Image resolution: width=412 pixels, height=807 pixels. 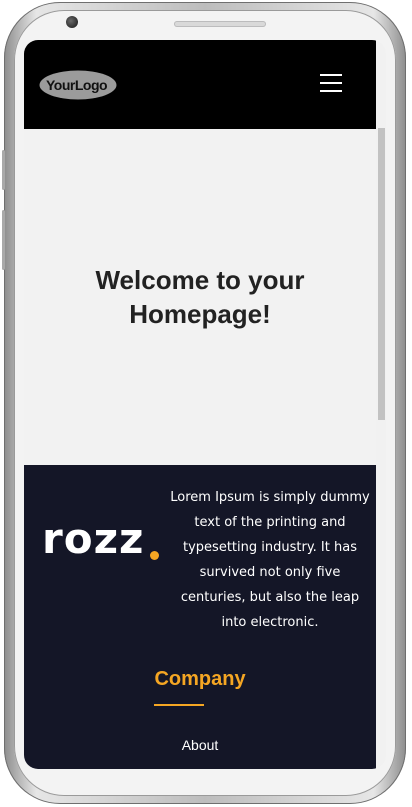 I want to click on volume-button, so click(x=3, y=170).